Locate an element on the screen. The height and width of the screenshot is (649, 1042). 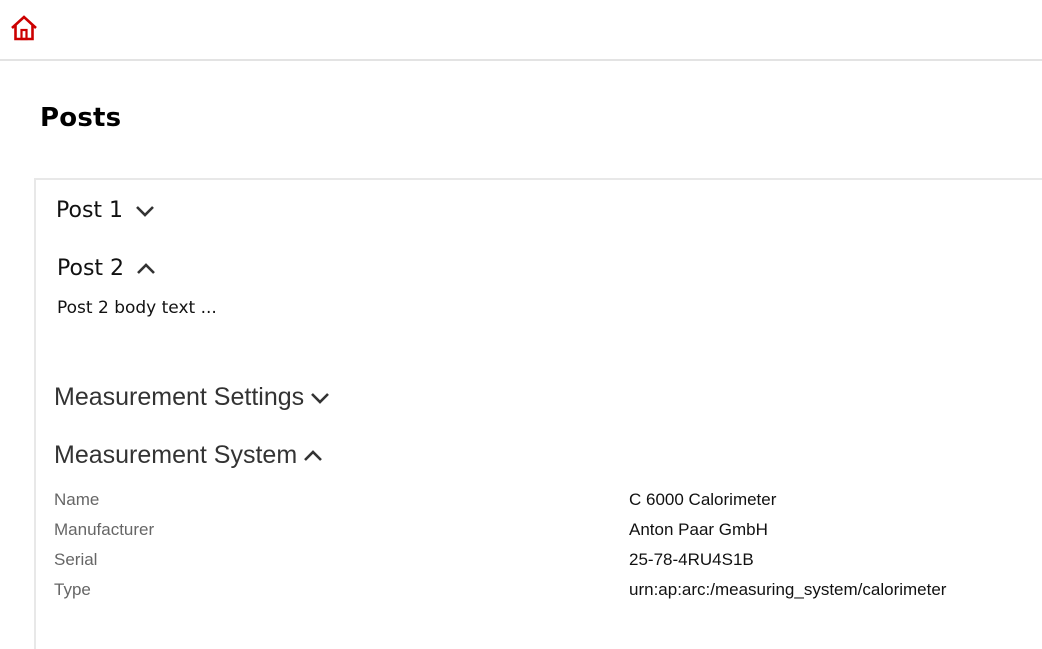
property-label-manufacturer: Manufacturer is located at coordinates (104, 529).